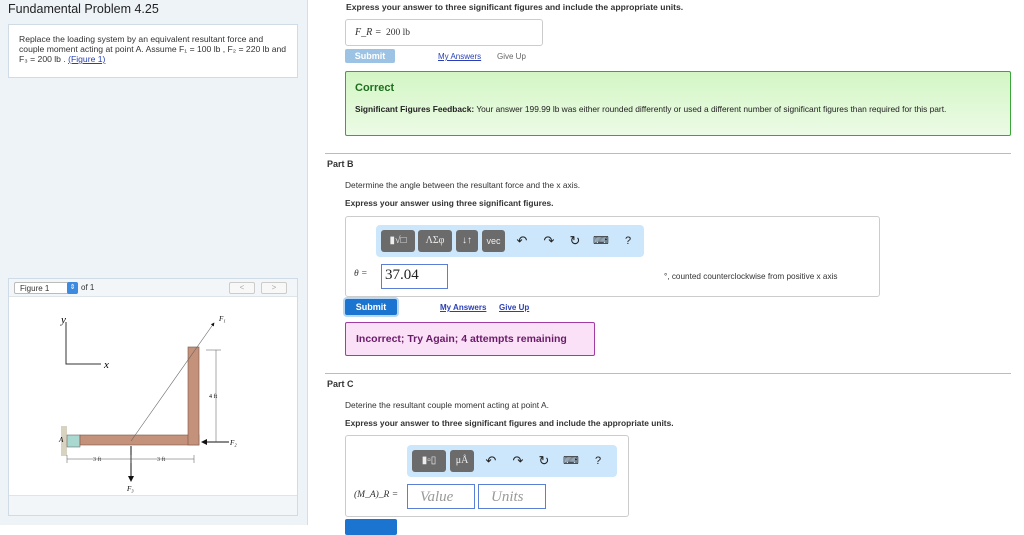  I want to click on problem-title: Fundamental Problem 4.25, so click(83, 9).